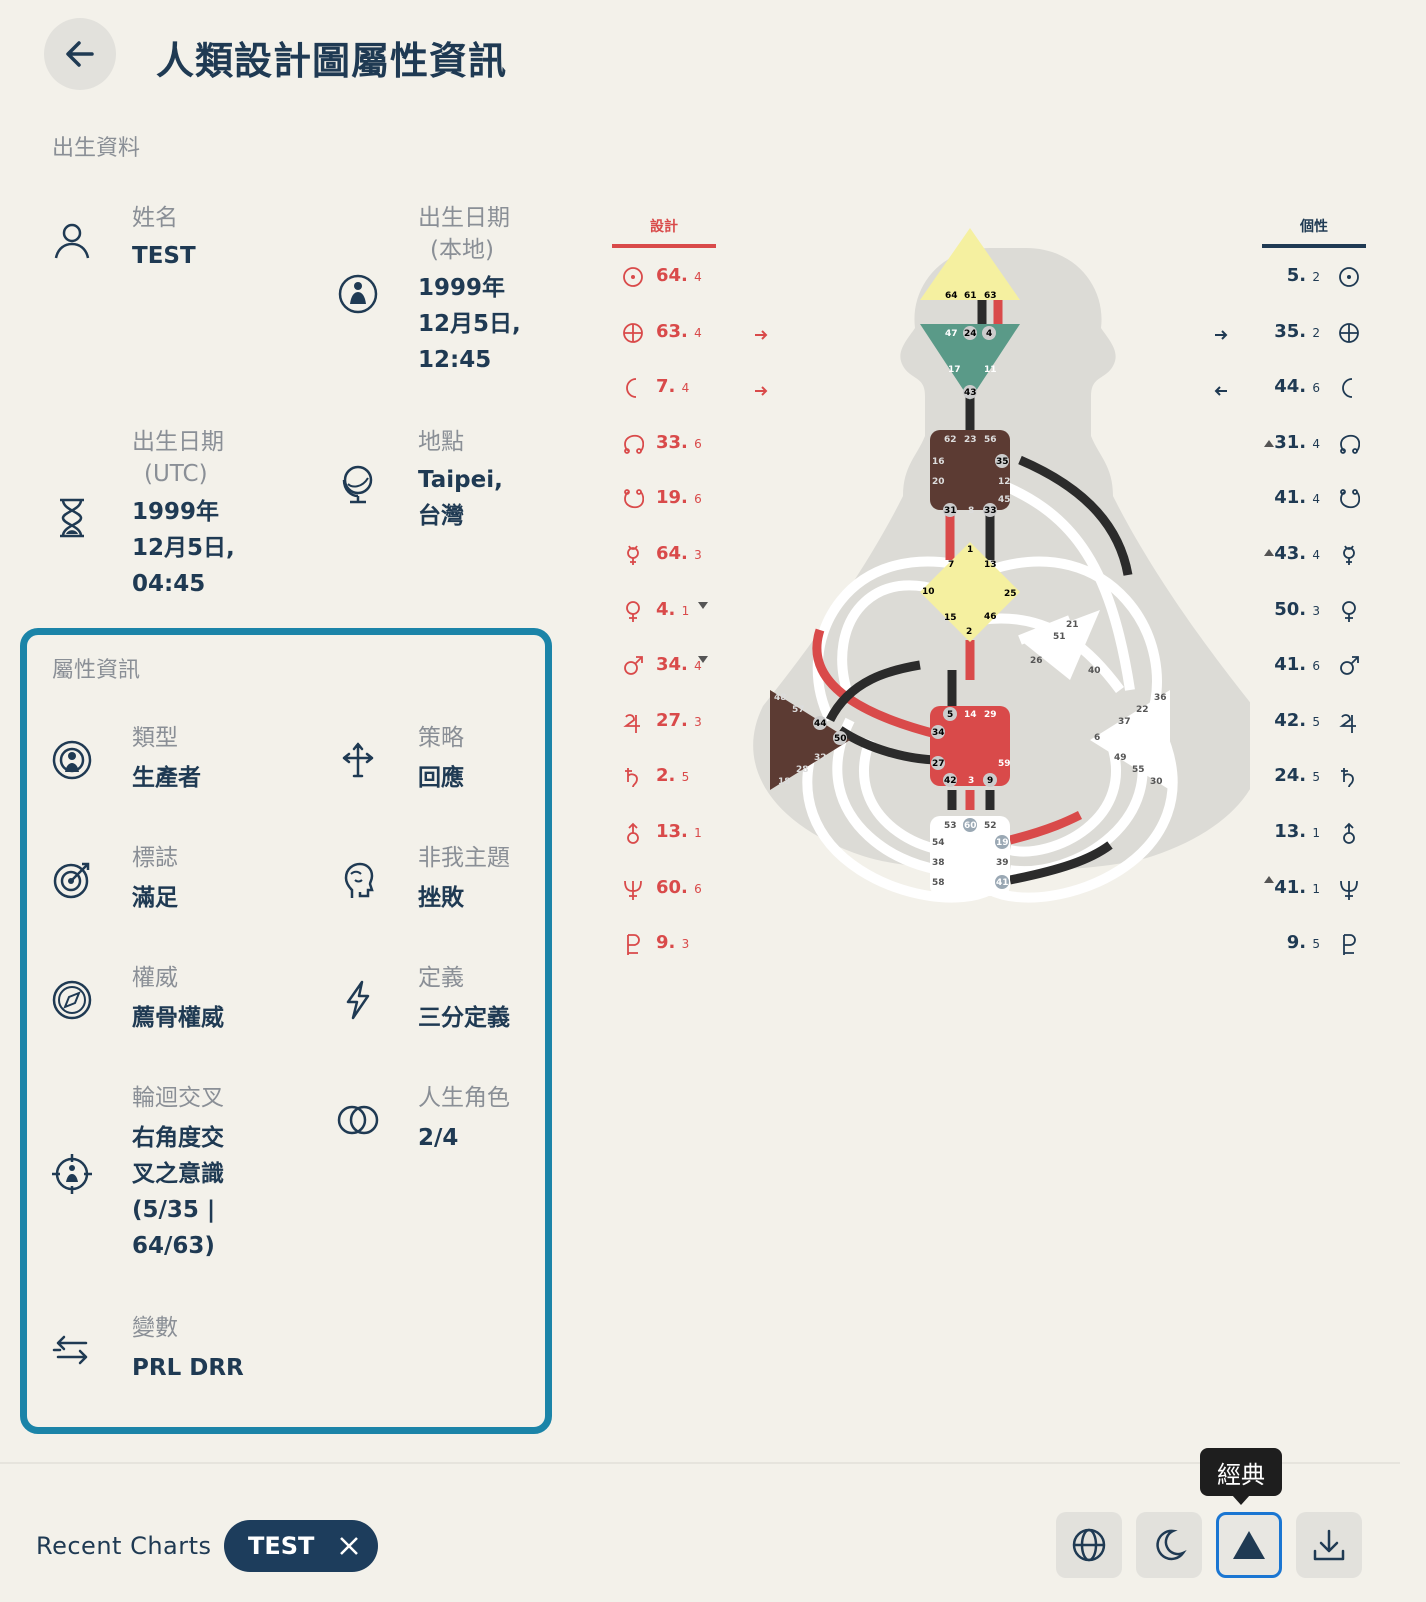  Describe the element at coordinates (1297, 387) in the screenshot. I see `personality-gate: 44. 6` at that location.